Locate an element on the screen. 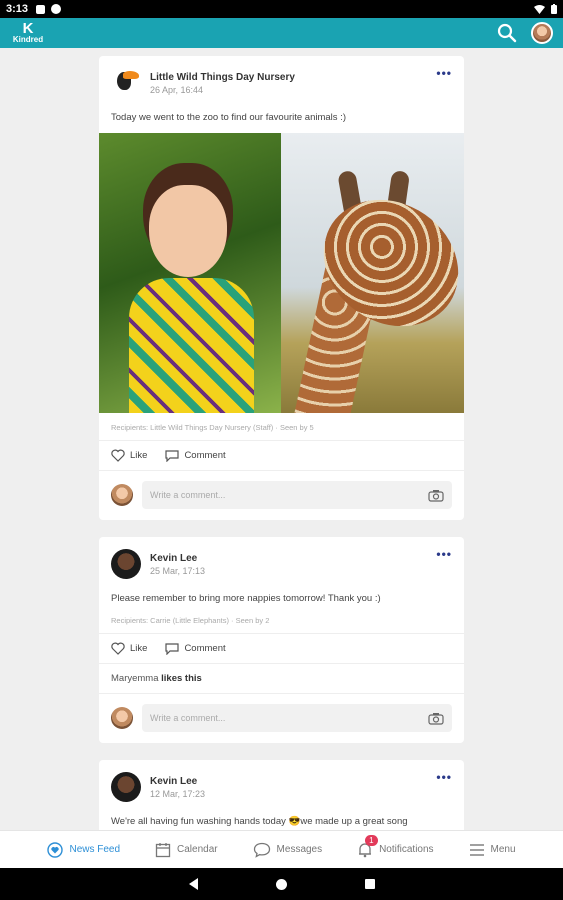  nav-label: News Feed is located at coordinates (95, 849).